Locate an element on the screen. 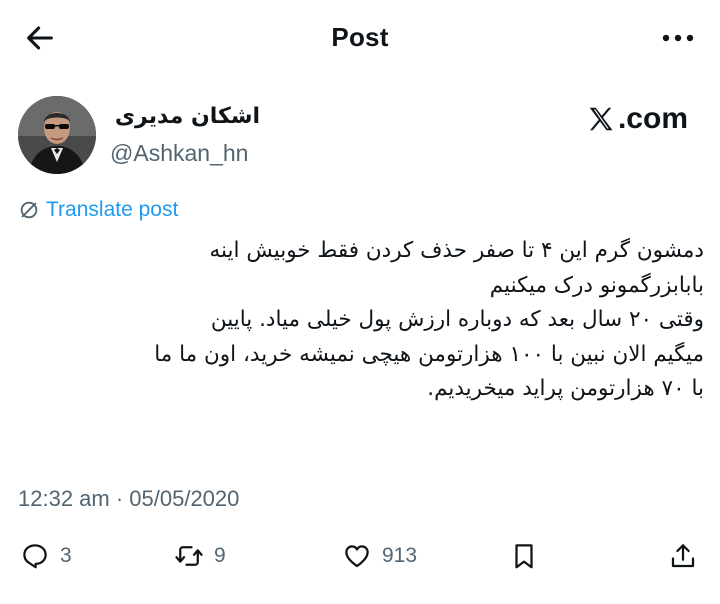 This screenshot has width=720, height=604. author-display-name: اشکان مدیری is located at coordinates (185, 116).